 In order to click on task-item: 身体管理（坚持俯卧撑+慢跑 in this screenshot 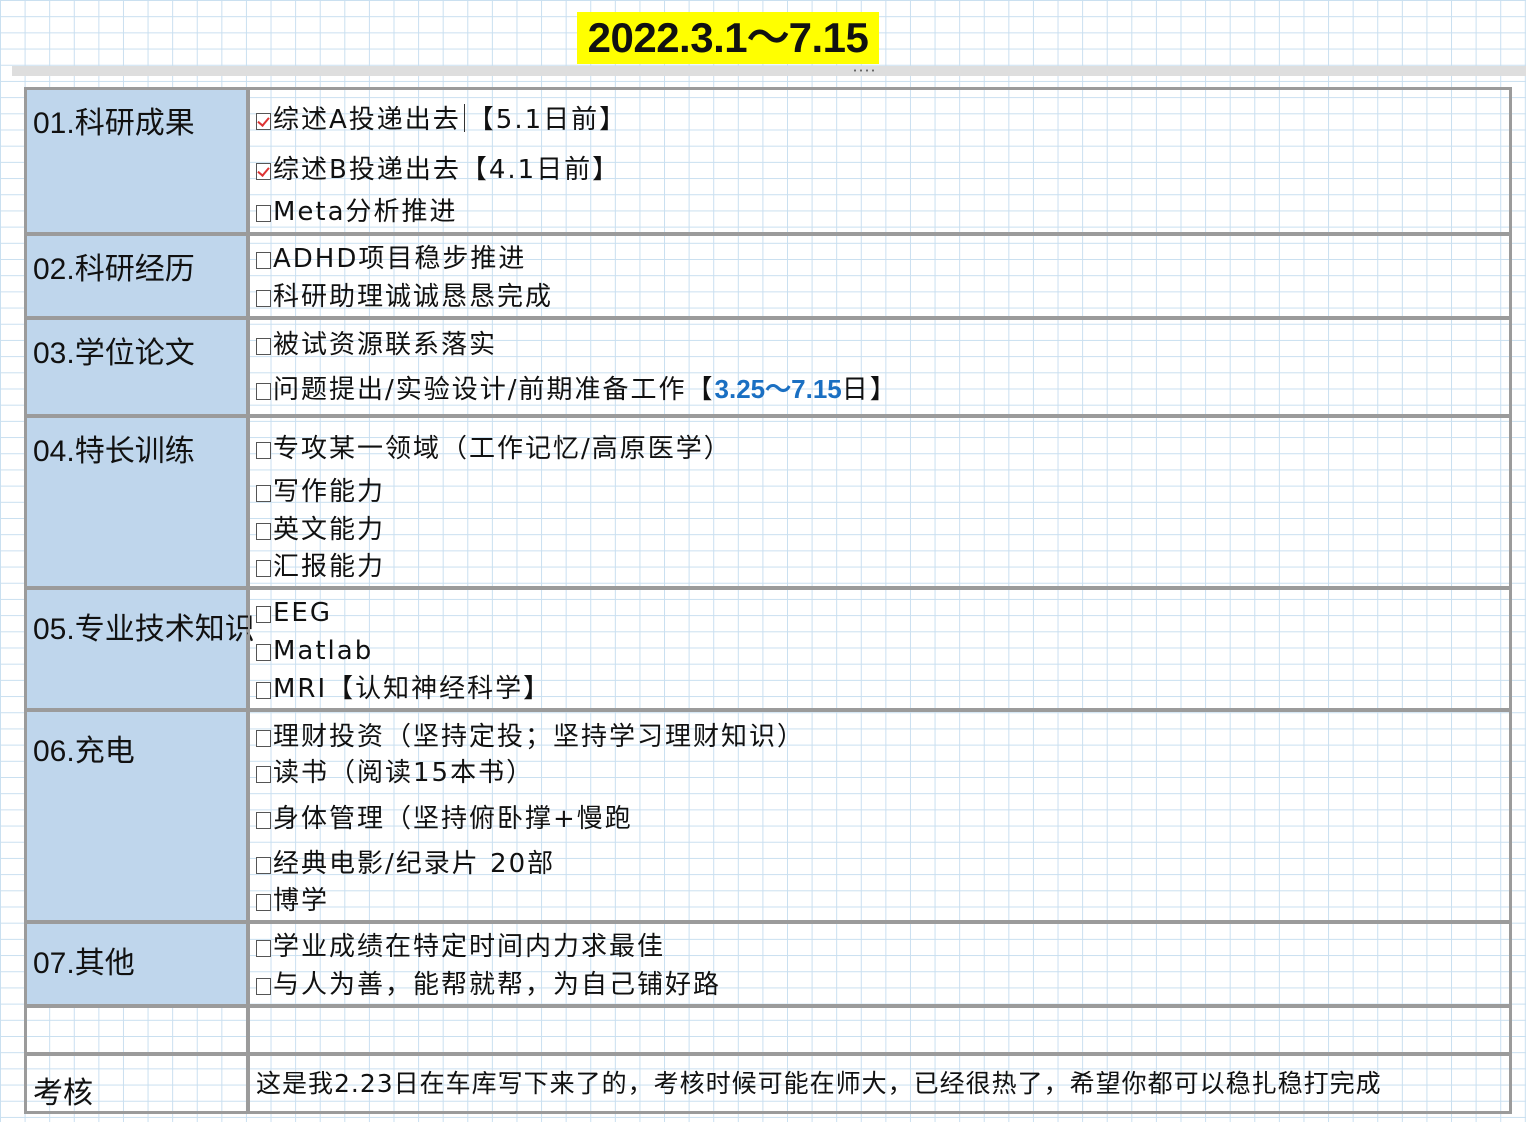, I will do `click(444, 819)`.